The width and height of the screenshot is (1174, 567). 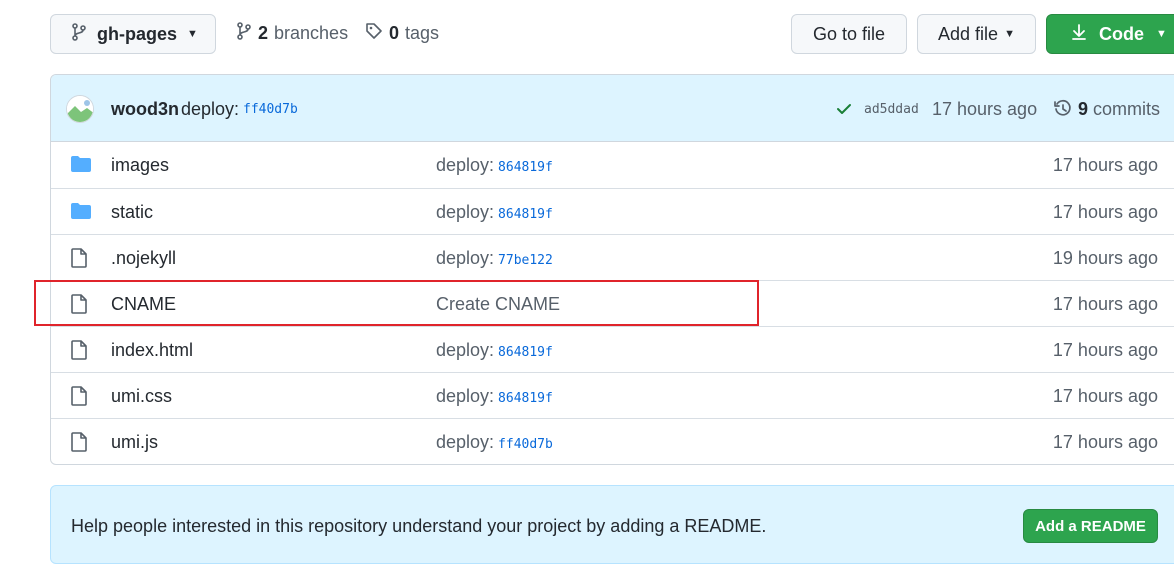 I want to click on branch-selector-button: gh-pages ▼, so click(x=133, y=34).